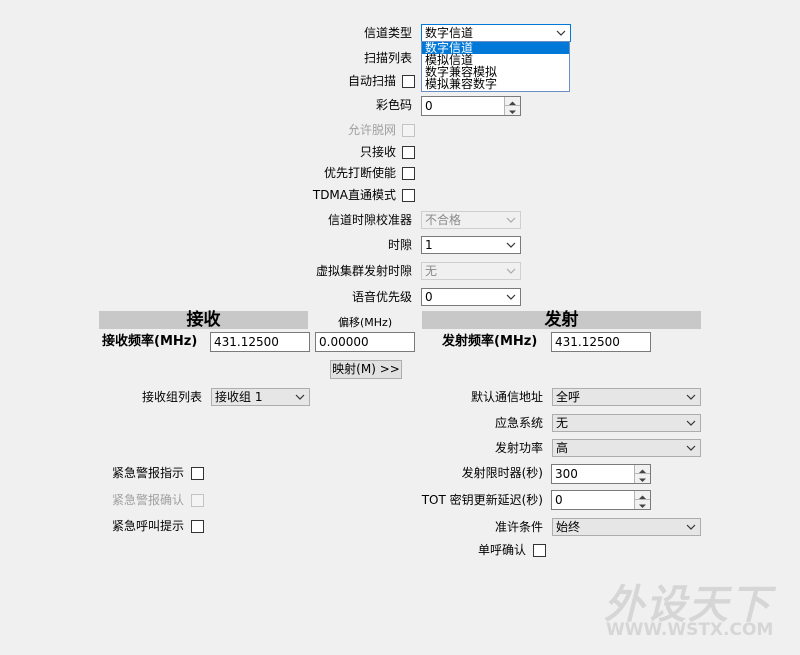 This screenshot has width=800, height=655. Describe the element at coordinates (626, 423) in the screenshot. I see `emergency-system-select: 无` at that location.